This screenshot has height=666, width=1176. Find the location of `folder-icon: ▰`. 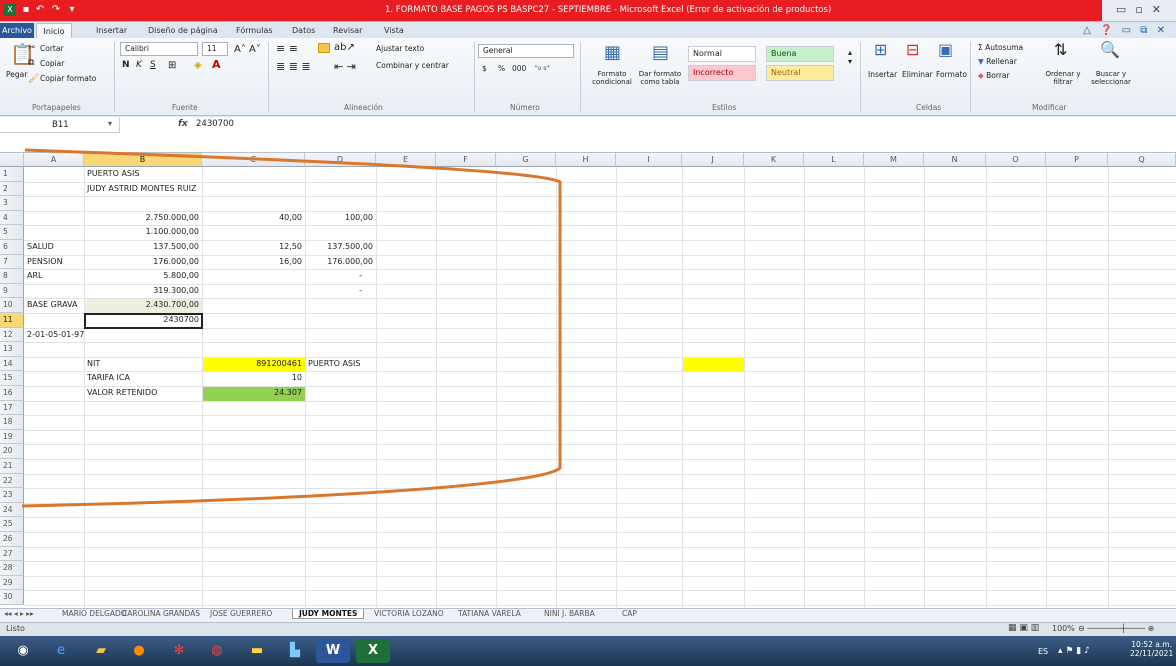

folder-icon: ▰ is located at coordinates (101, 651).